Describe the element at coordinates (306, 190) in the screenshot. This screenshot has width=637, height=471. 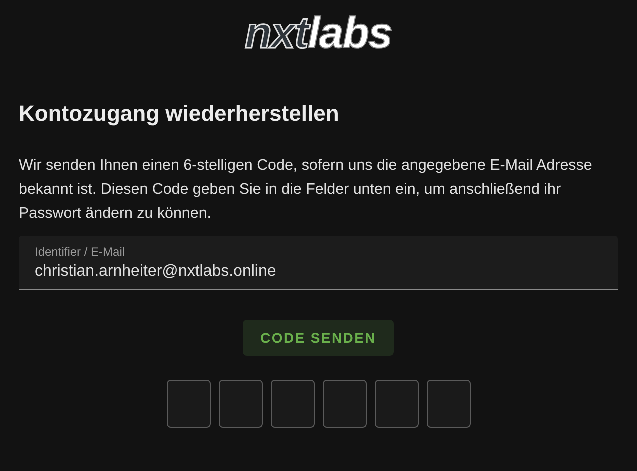
I see `description-text: Wir senden Ihnen einen 6-stelligen Code, sofern uns die angegebene E-Mail Adresse bekannt ist. Diesen Code geben Sie in die Felder unten ein, um anschließend ihr Passwort ändern zu können.` at that location.